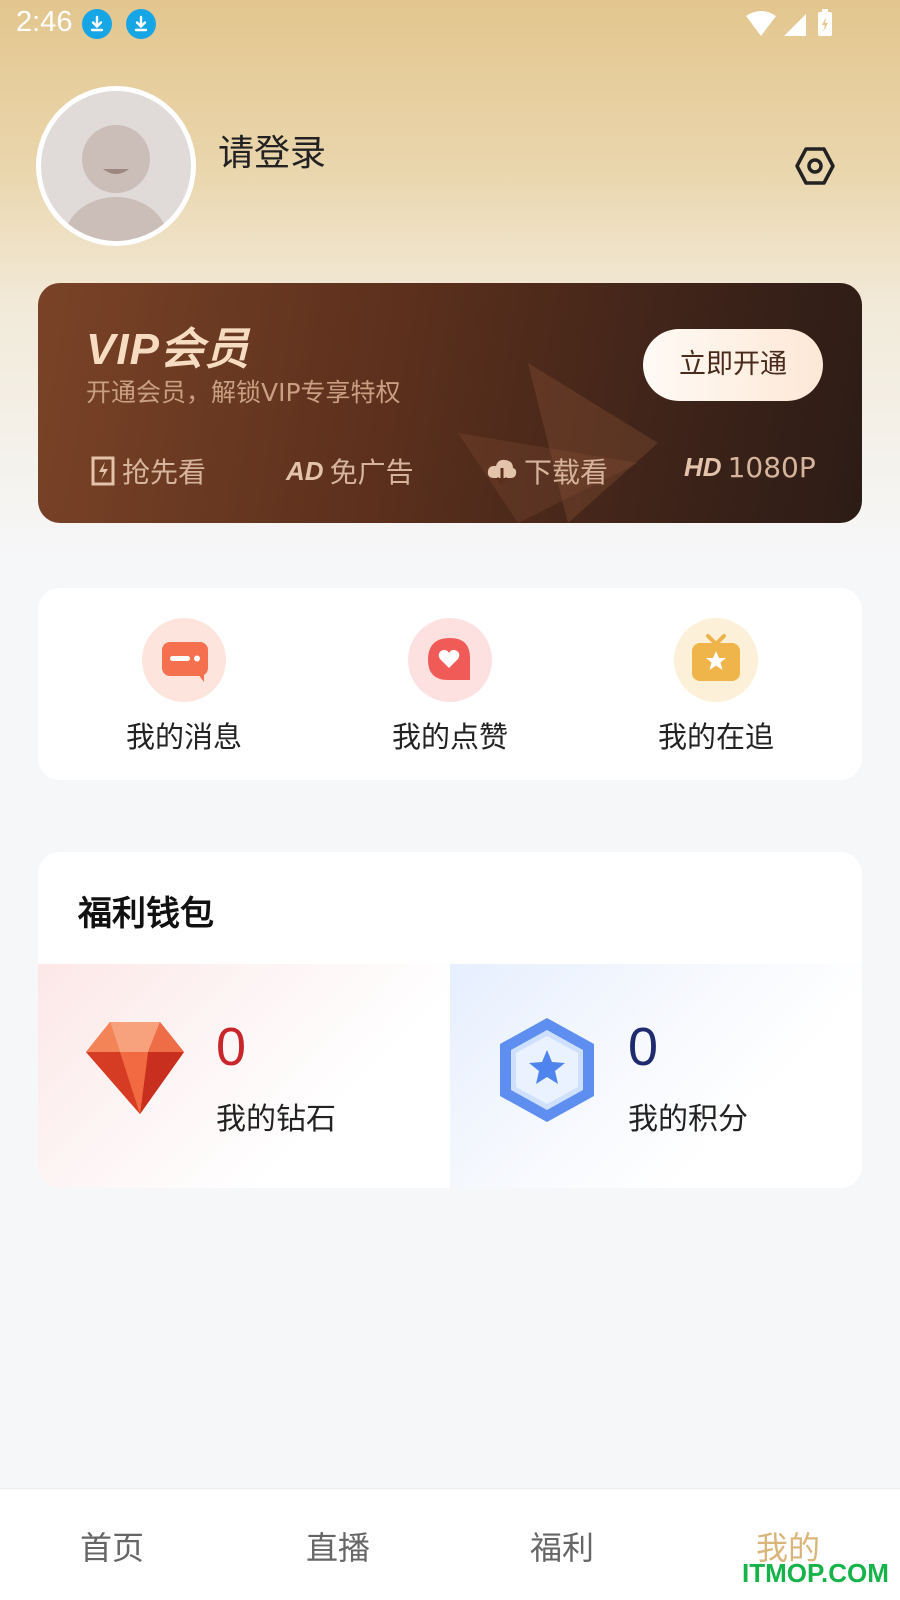  I want to click on cloud-download-icon, so click(502, 472).